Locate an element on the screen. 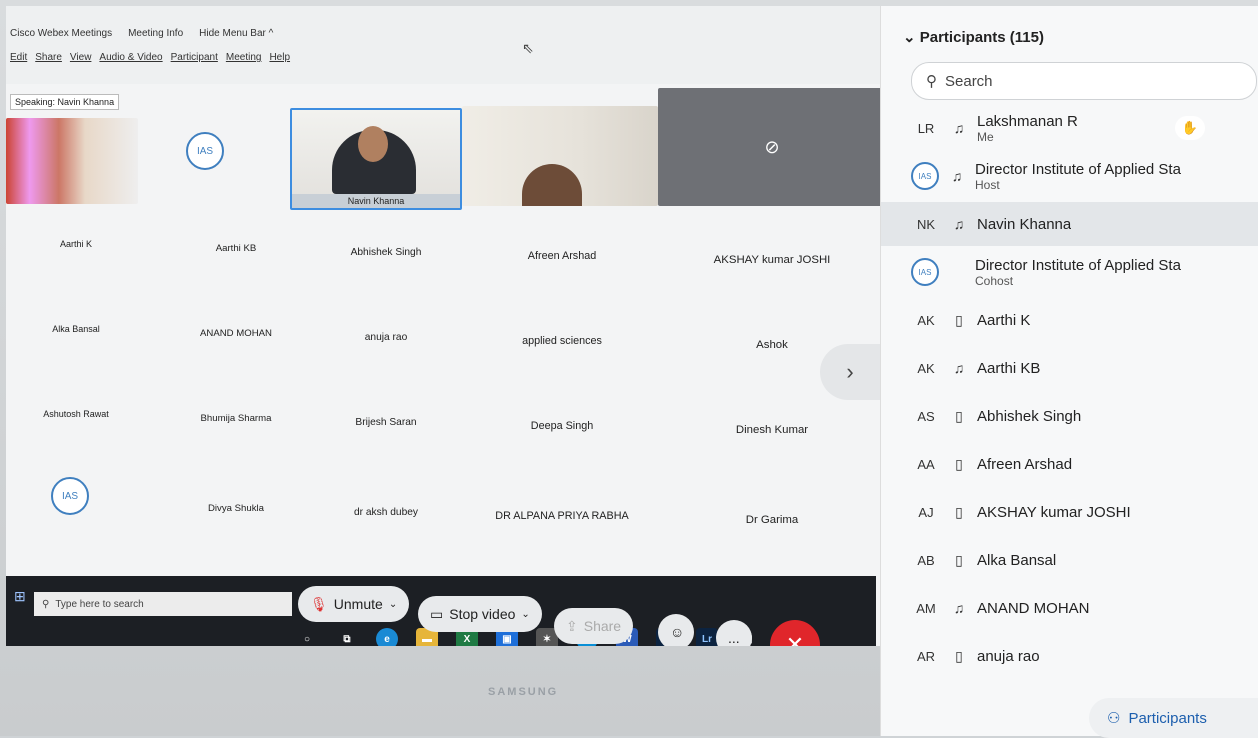  avatar: AK is located at coordinates (926, 320).